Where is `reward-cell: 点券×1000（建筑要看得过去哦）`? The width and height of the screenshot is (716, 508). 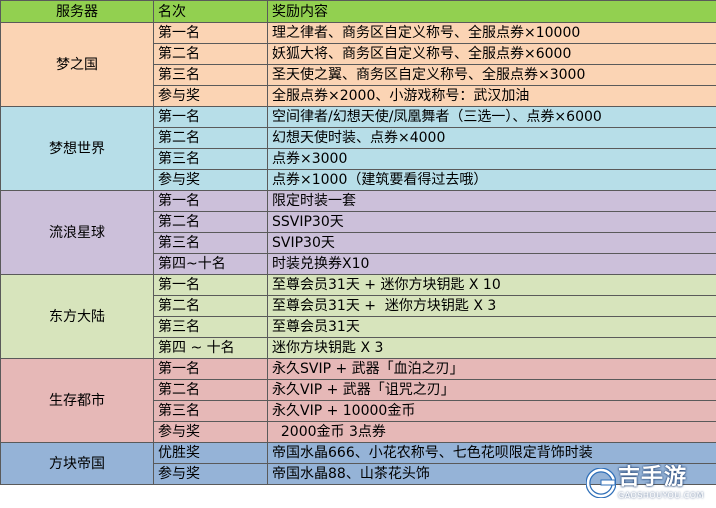
reward-cell: 点券×1000（建筑要看得过去哦） is located at coordinates (491, 180).